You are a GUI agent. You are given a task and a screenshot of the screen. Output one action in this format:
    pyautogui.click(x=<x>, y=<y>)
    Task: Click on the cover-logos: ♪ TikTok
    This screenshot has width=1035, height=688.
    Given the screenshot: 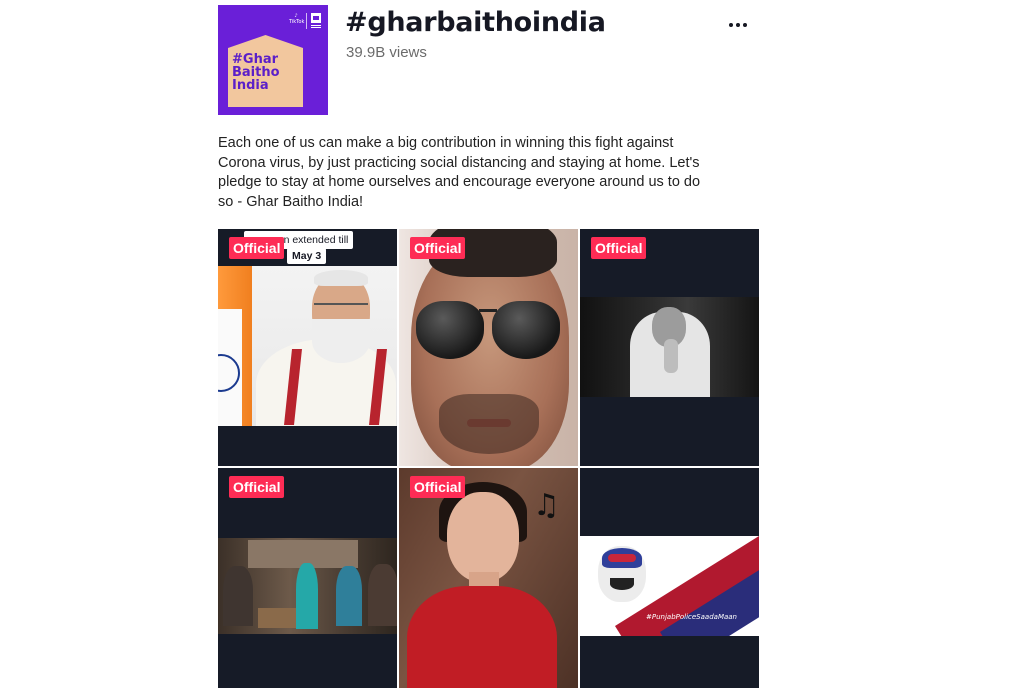 What is the action you would take?
    pyautogui.click(x=305, y=21)
    